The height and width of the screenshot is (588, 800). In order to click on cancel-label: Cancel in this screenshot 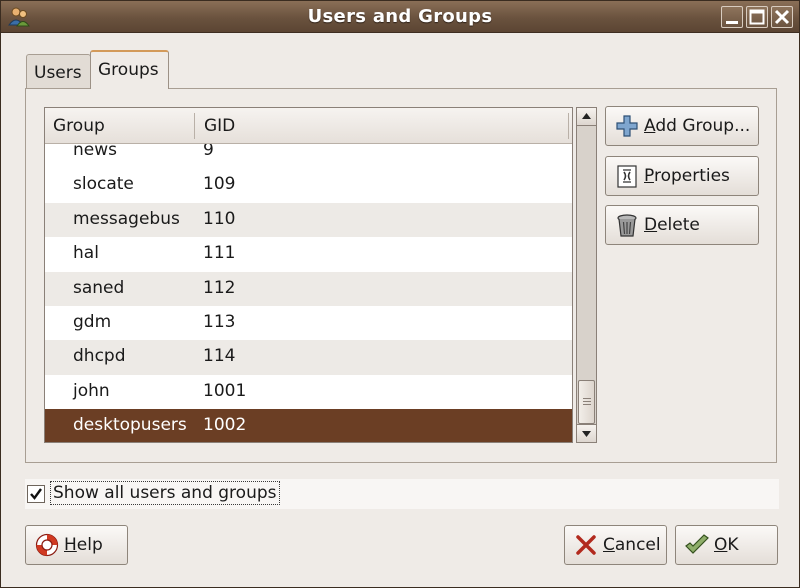, I will do `click(632, 545)`.